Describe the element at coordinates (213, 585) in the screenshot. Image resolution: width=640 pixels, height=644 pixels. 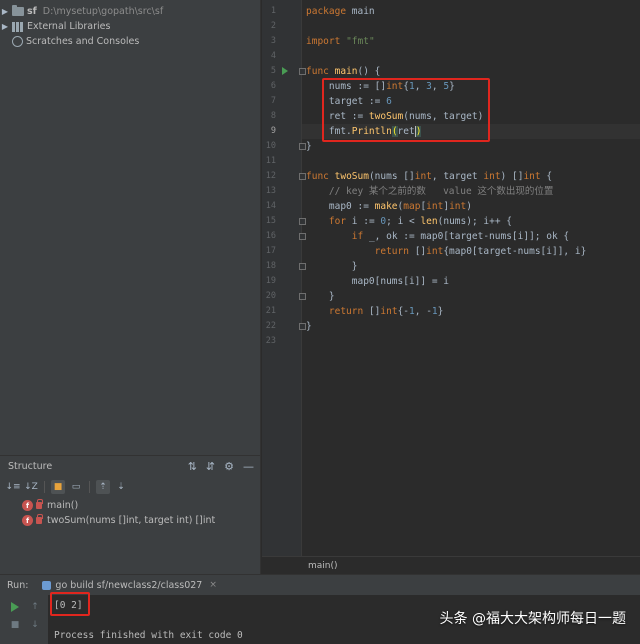
I see `close-icon: ×` at that location.